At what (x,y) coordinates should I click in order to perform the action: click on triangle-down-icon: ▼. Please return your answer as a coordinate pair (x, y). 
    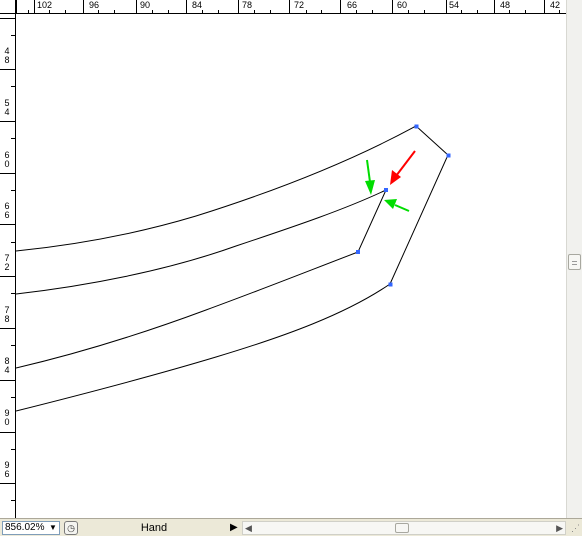
    Looking at the image, I should click on (53, 528).